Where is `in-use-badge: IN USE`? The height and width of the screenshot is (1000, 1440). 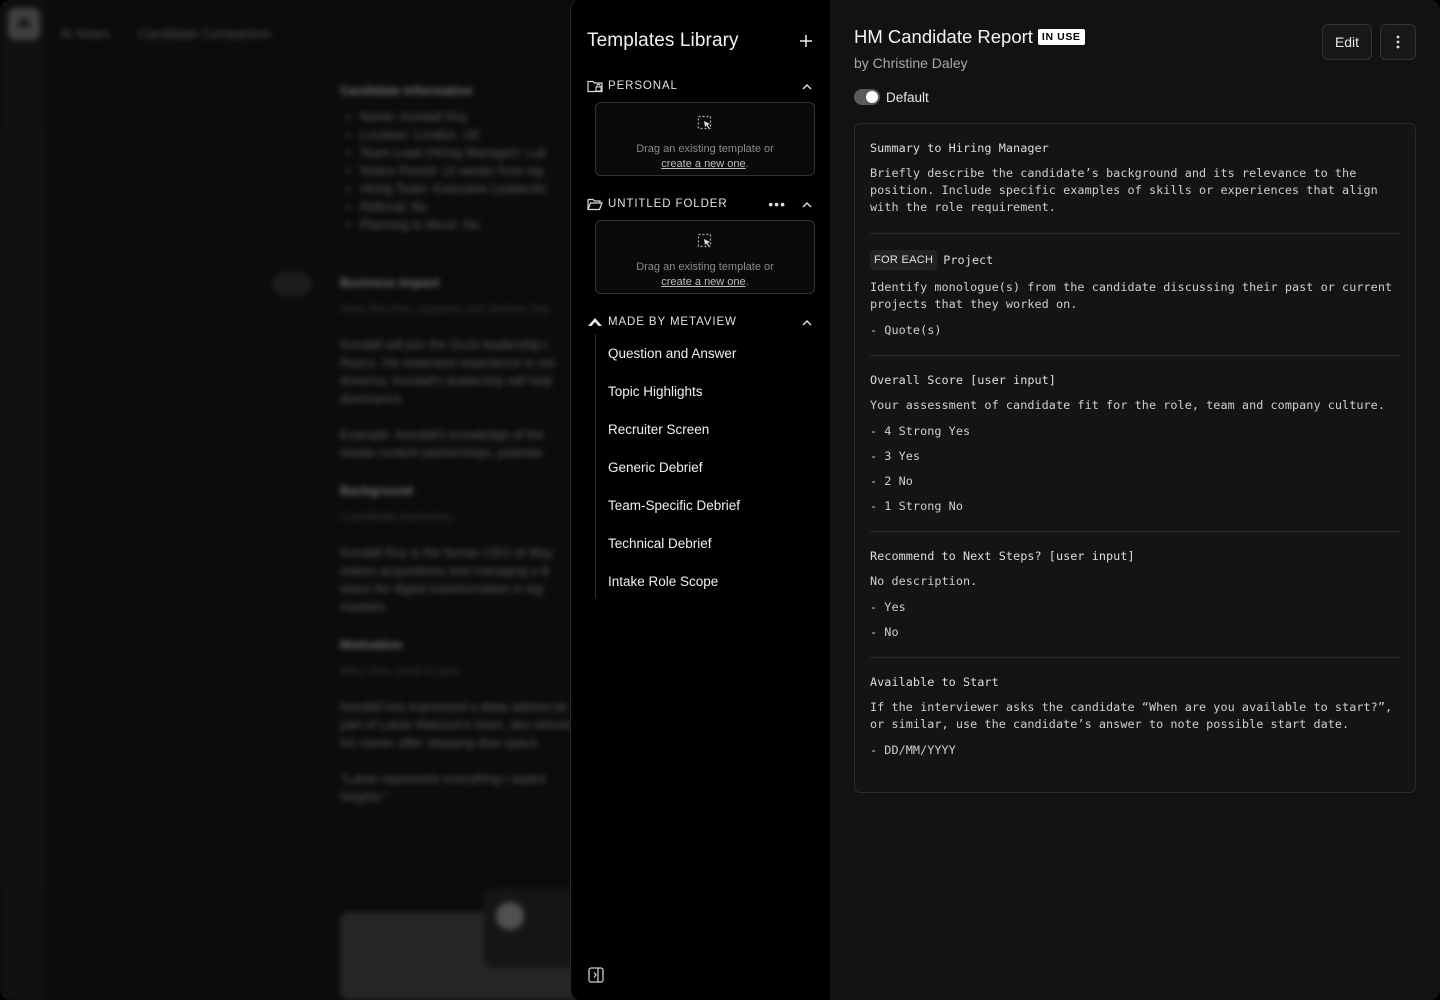
in-use-badge: IN USE is located at coordinates (1061, 37).